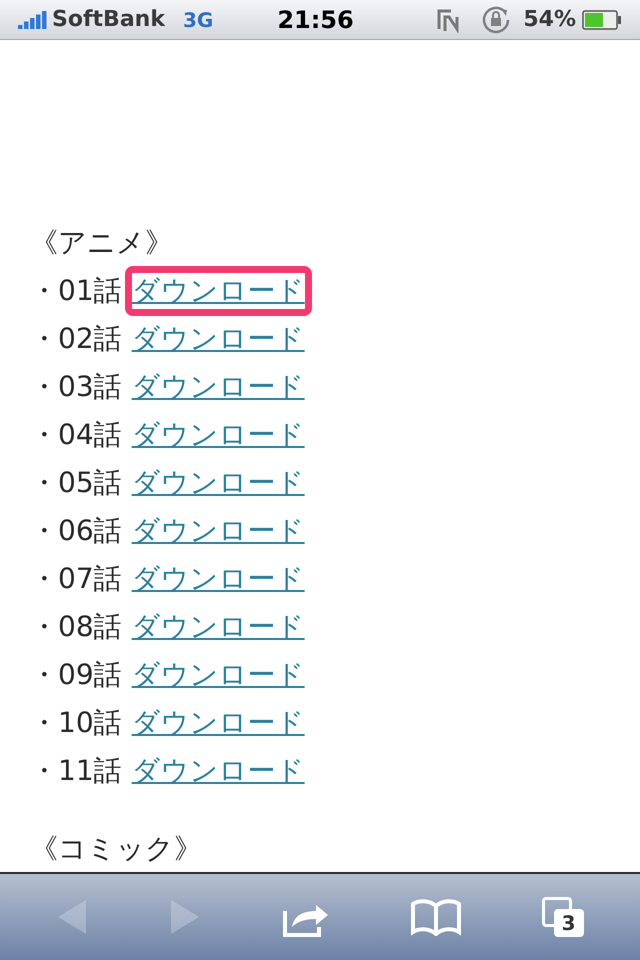 The height and width of the screenshot is (960, 640). What do you see at coordinates (76, 339) in the screenshot?
I see `episode-label: ・02話` at bounding box center [76, 339].